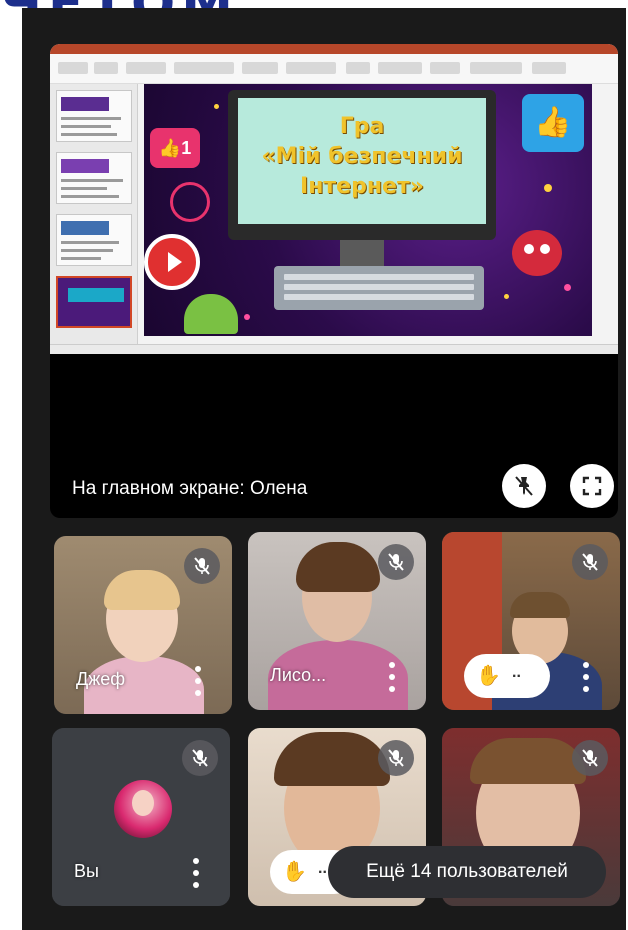 The width and height of the screenshot is (628, 930). Describe the element at coordinates (172, 262) in the screenshot. I see `youtube-icon` at that location.